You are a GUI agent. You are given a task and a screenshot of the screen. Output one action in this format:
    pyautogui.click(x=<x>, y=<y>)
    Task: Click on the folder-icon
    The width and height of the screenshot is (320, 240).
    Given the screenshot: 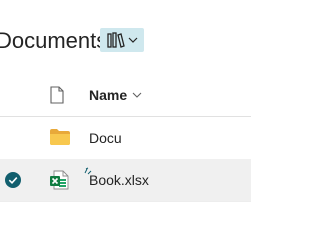 What is the action you would take?
    pyautogui.click(x=60, y=137)
    